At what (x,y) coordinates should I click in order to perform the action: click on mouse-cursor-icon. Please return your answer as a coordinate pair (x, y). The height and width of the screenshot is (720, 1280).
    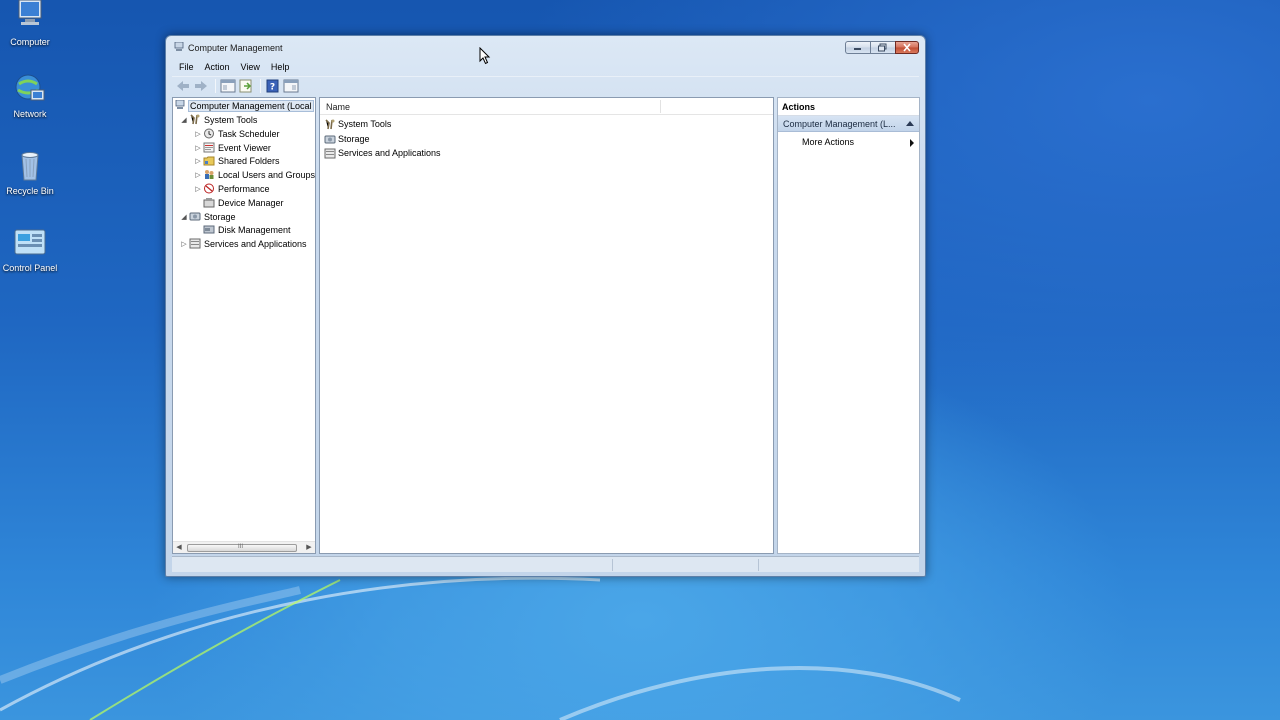
    Looking at the image, I should click on (485, 56).